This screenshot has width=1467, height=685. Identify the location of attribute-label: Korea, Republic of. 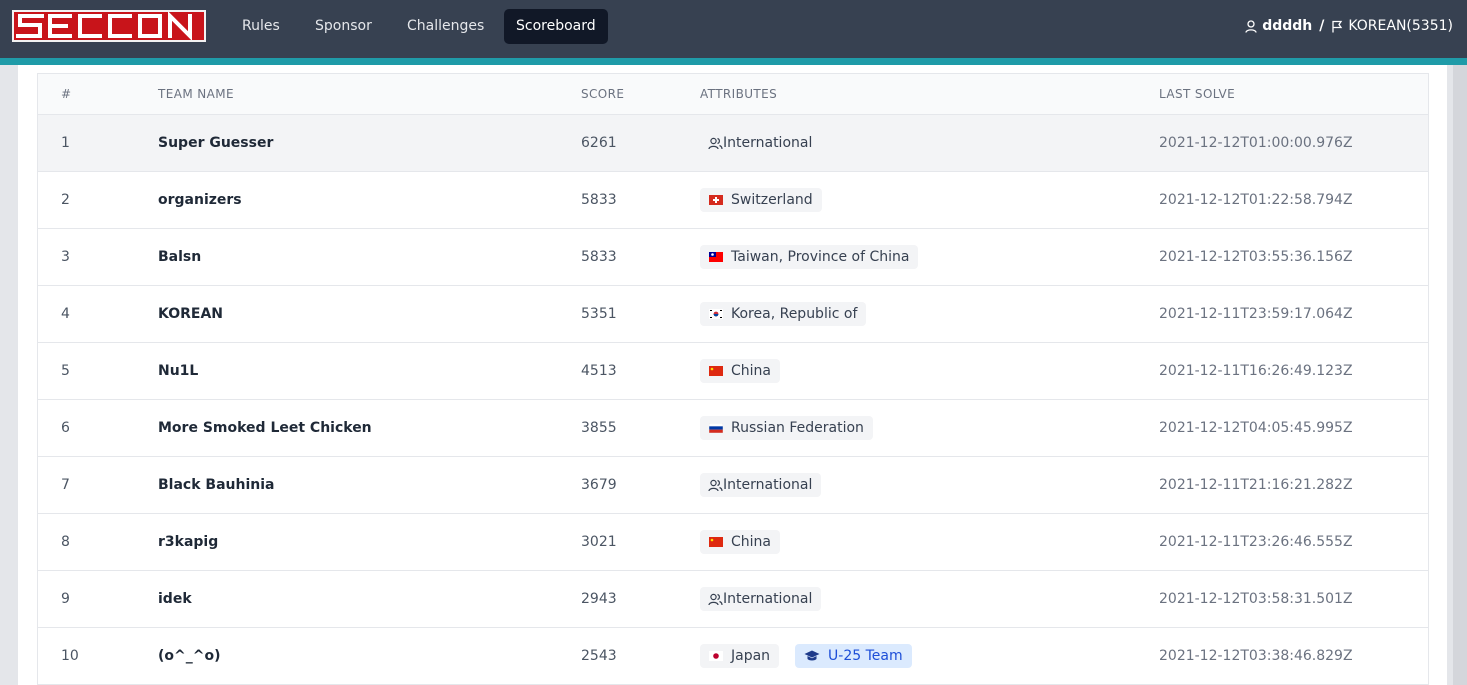
(794, 314).